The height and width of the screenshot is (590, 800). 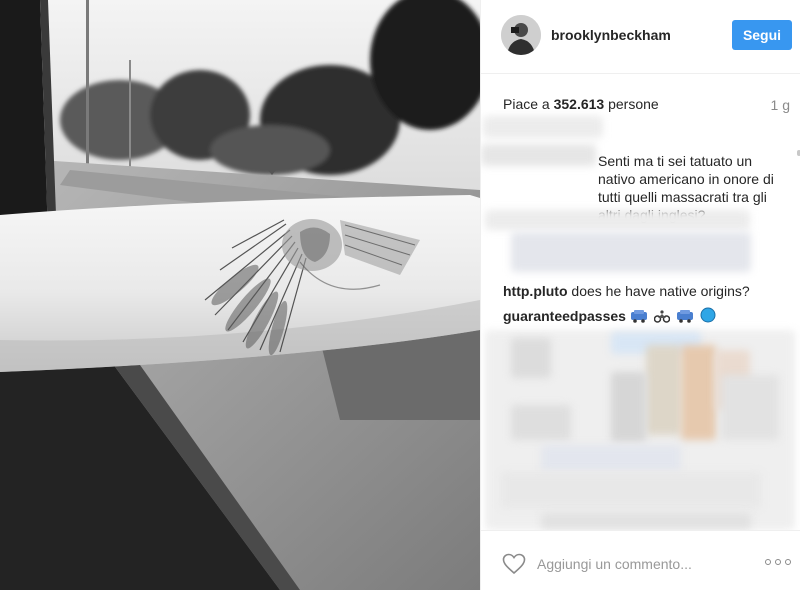 I want to click on comment-item: guaranteedpasses, so click(x=638, y=316).